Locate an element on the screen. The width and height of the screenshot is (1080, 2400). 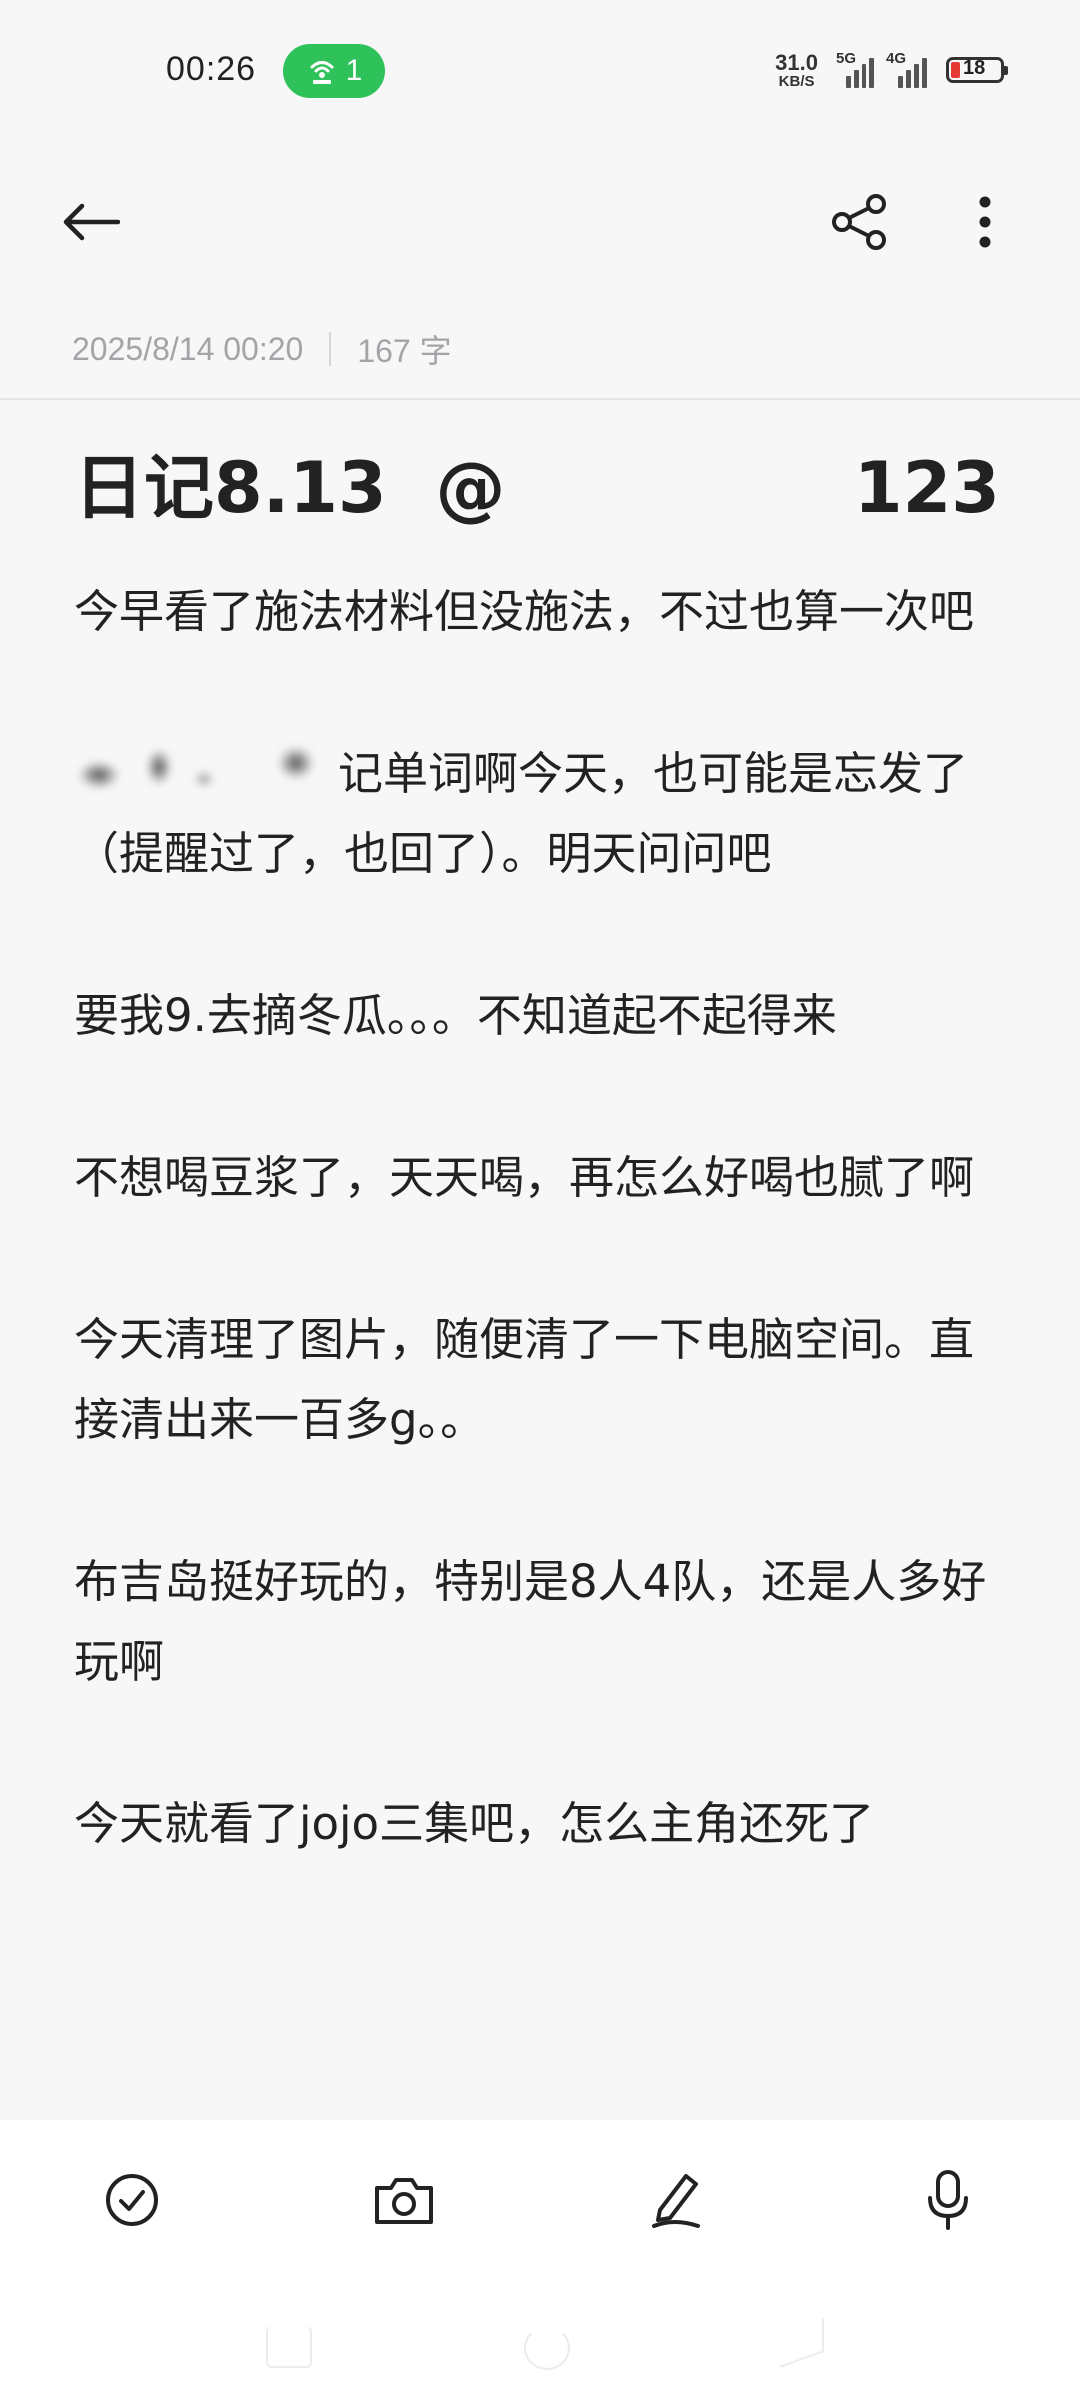
note-title: 日记8.13 @ 123 is located at coordinates (537, 488).